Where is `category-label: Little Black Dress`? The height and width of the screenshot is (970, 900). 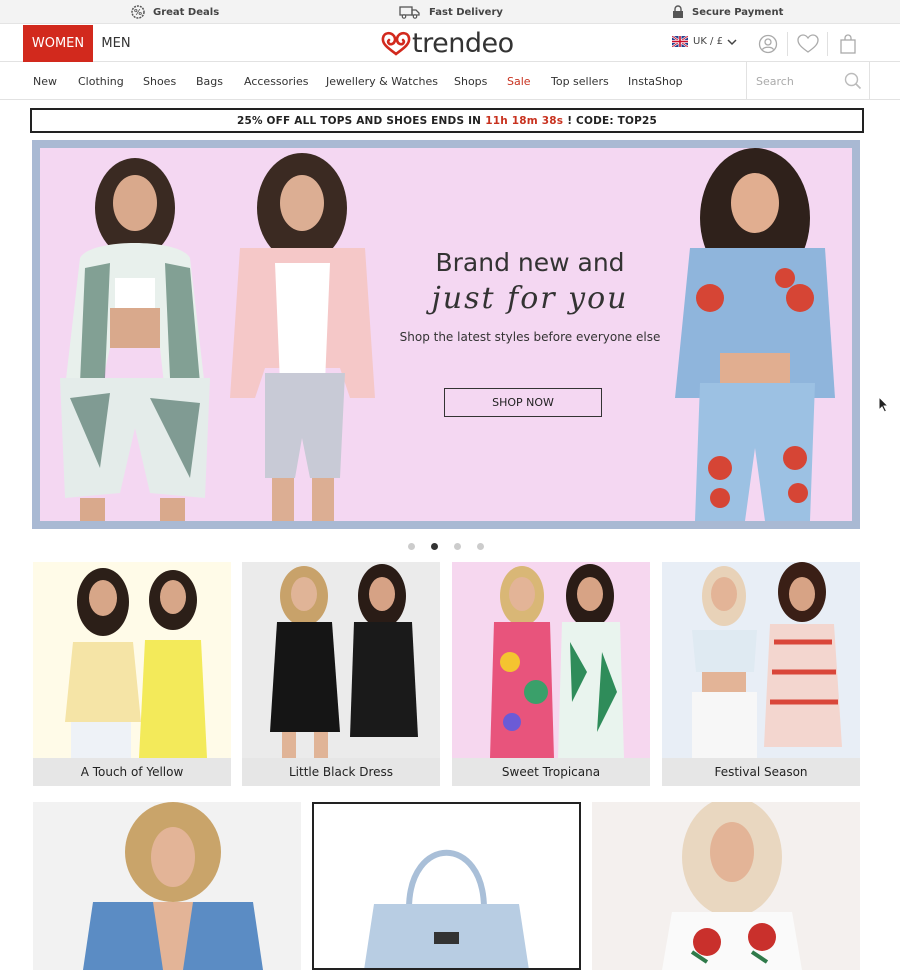 category-label: Little Black Dress is located at coordinates (341, 772).